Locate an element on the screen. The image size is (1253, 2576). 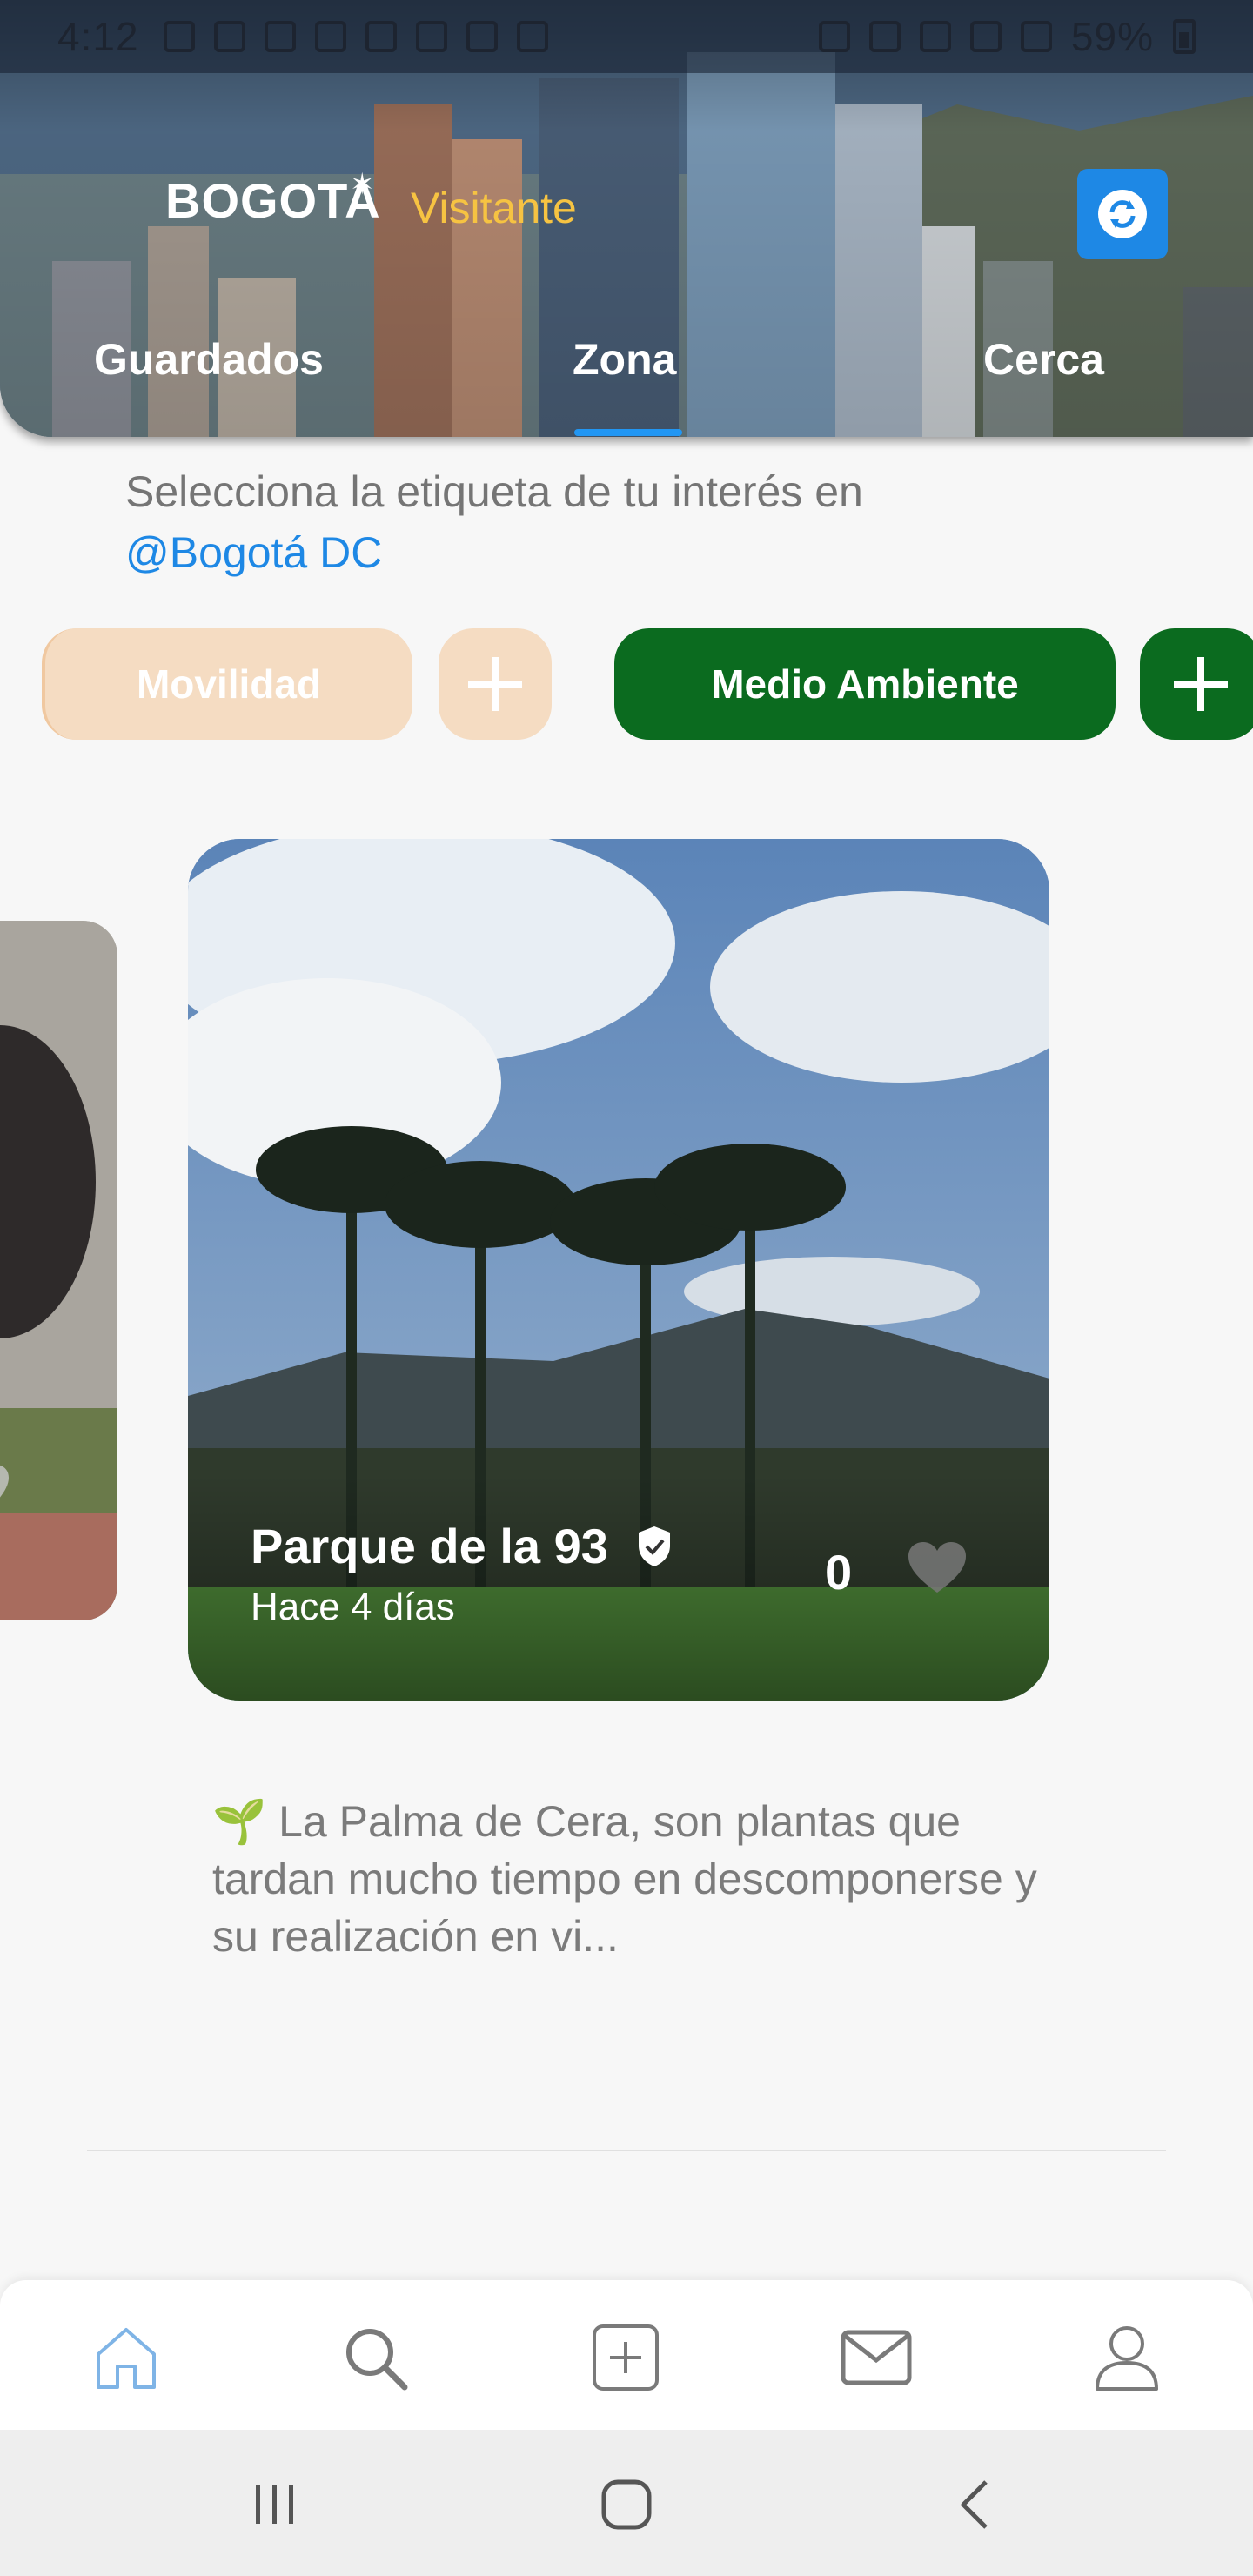
refresh-button is located at coordinates (1122, 214).